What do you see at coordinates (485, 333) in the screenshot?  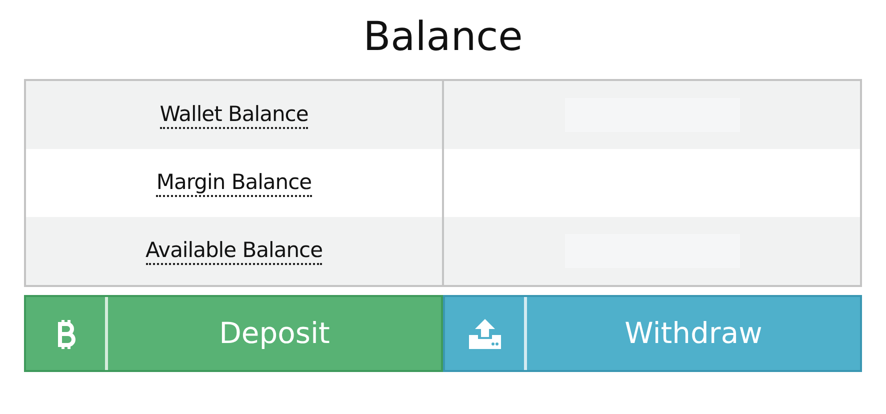 I see `upload-icon` at bounding box center [485, 333].